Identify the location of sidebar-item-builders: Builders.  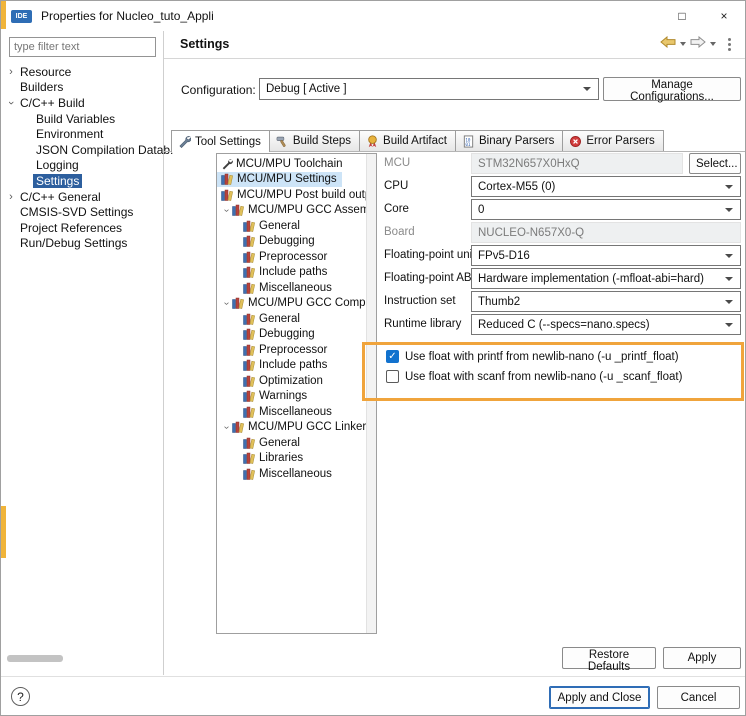
(82, 88).